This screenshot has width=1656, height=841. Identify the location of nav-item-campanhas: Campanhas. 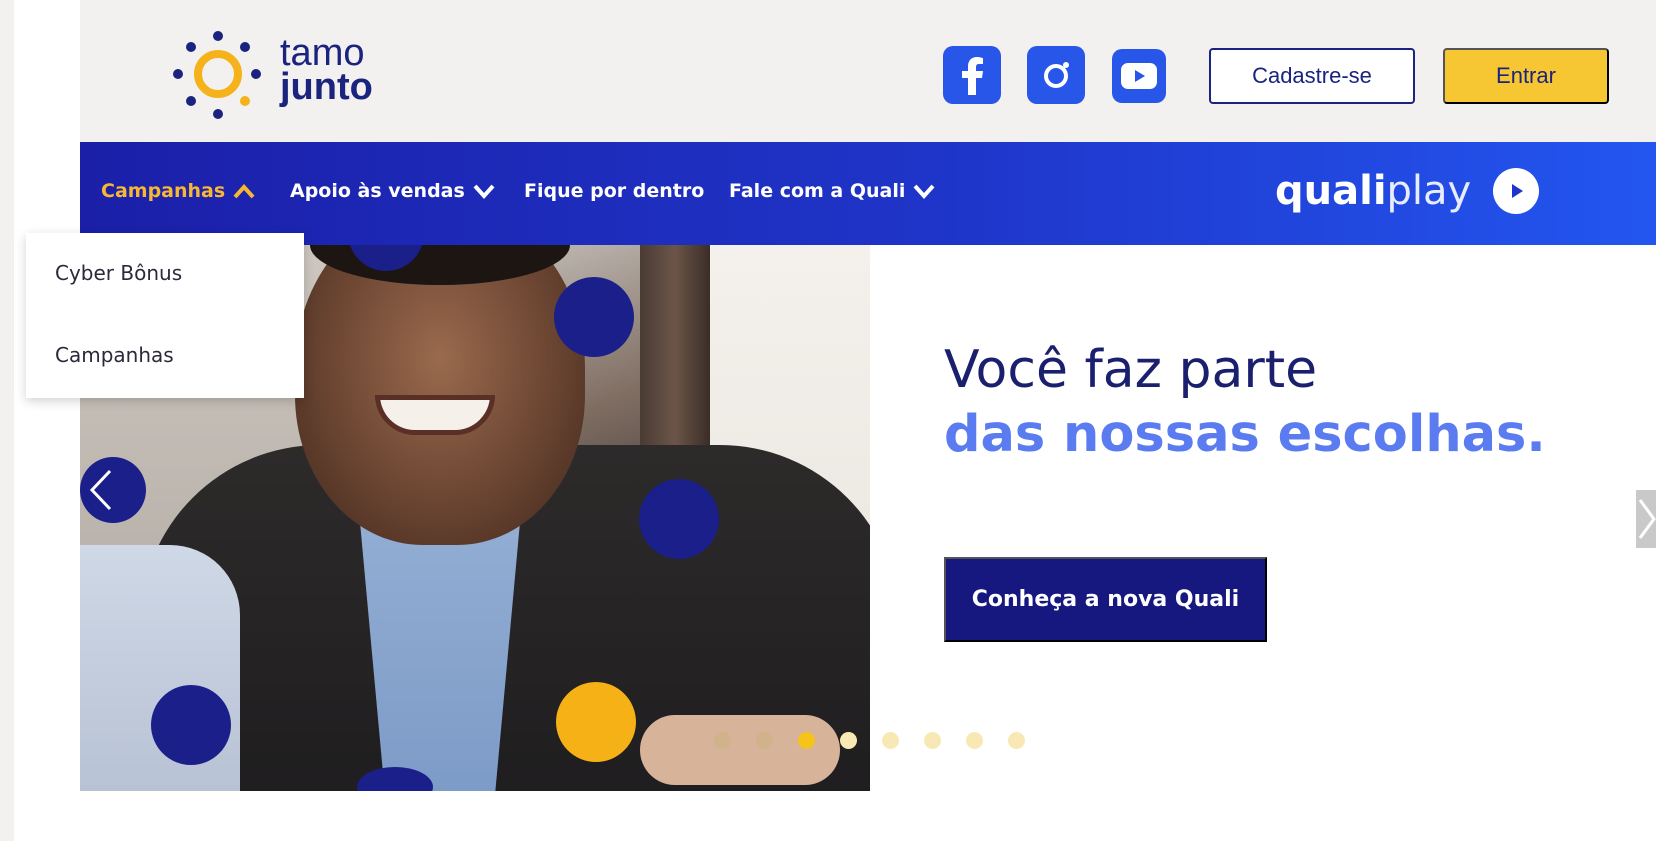
(178, 191).